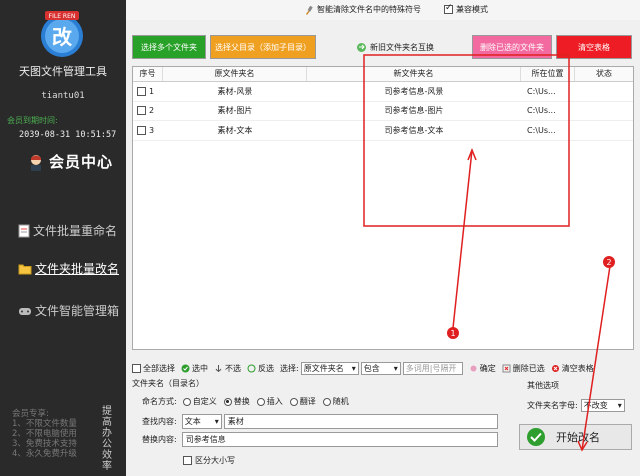  What do you see at coordinates (67, 230) in the screenshot?
I see `nav-file-rename: 文件批量重命名` at bounding box center [67, 230].